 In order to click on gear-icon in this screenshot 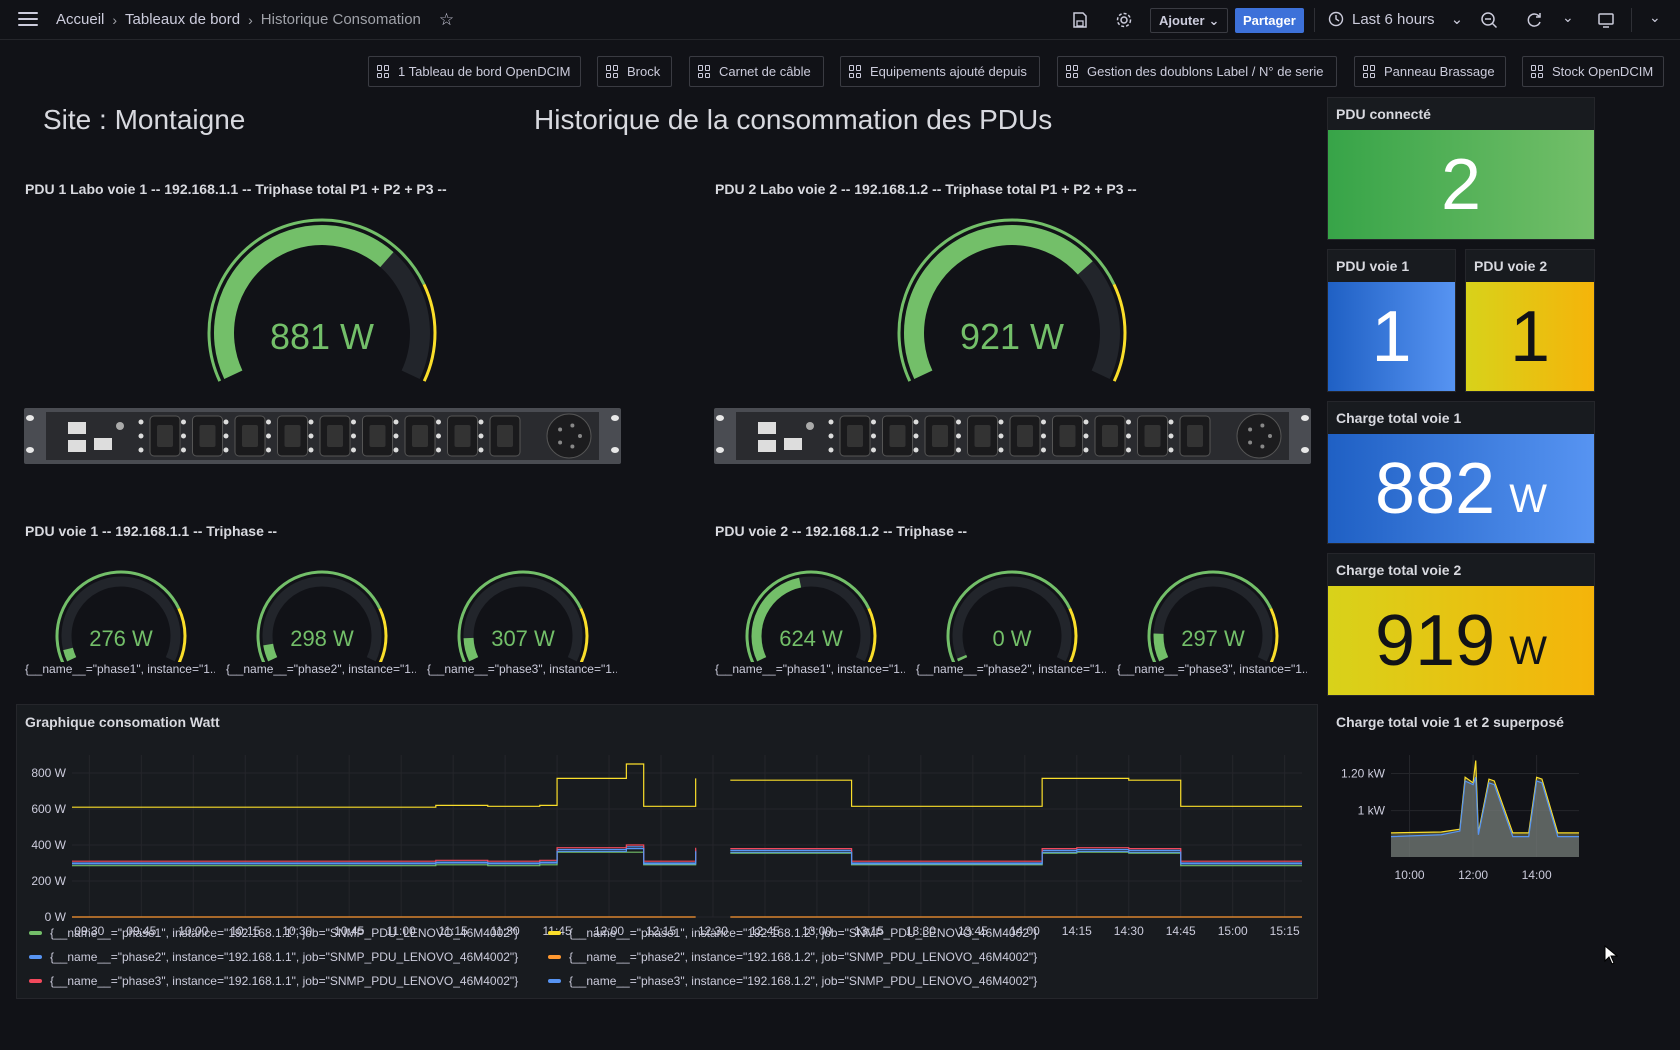, I will do `click(1124, 20)`.